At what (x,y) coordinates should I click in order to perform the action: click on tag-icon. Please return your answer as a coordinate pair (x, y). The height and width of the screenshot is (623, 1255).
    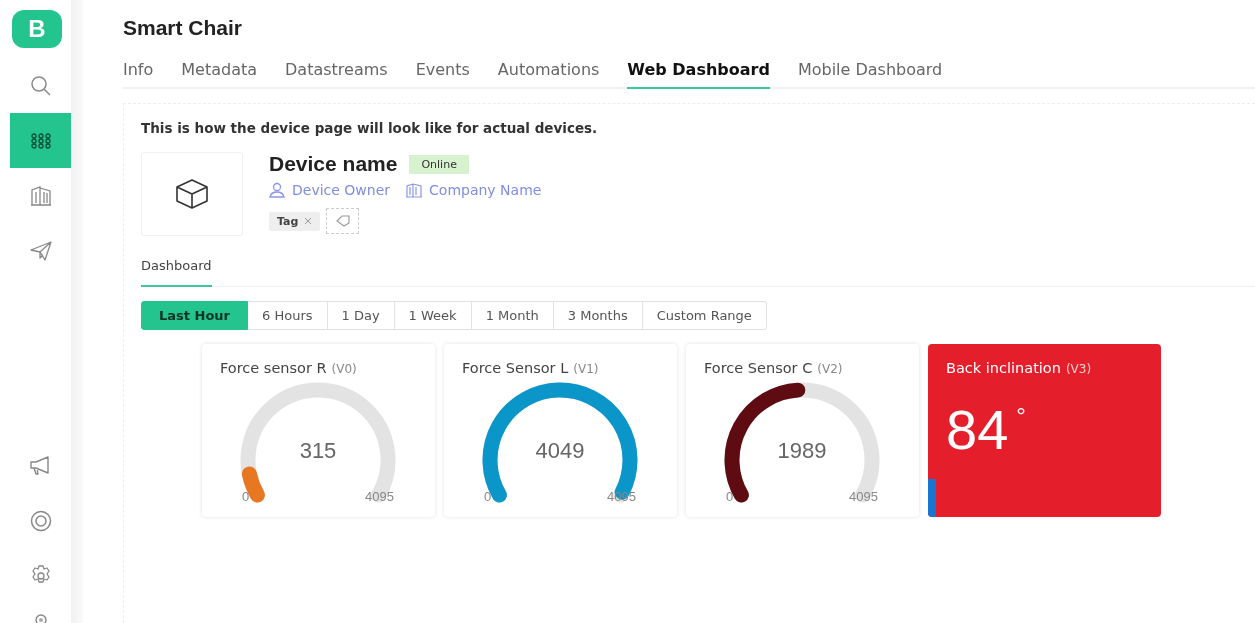
    Looking at the image, I should click on (342, 221).